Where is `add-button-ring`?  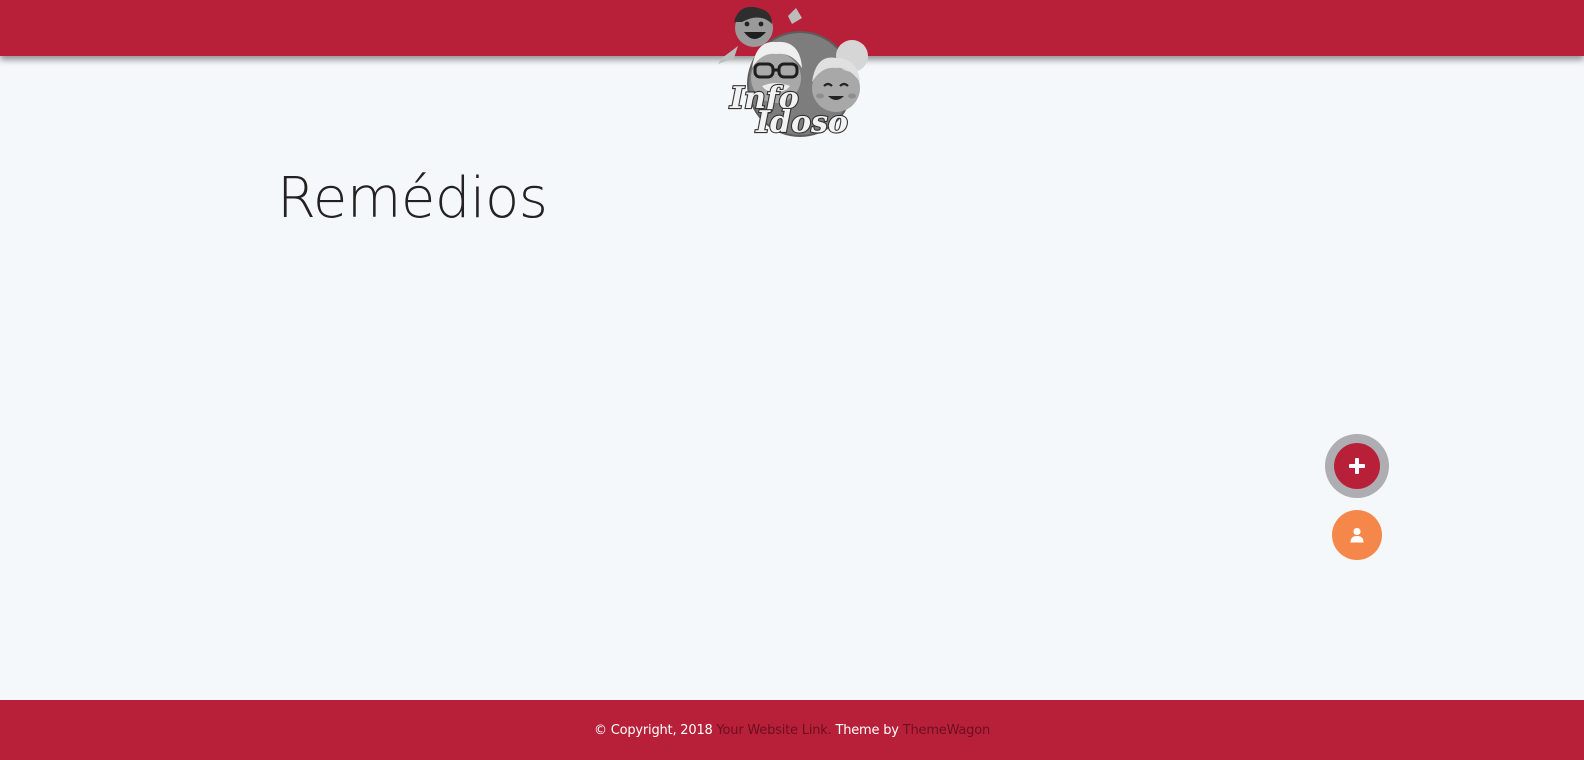 add-button-ring is located at coordinates (1357, 466).